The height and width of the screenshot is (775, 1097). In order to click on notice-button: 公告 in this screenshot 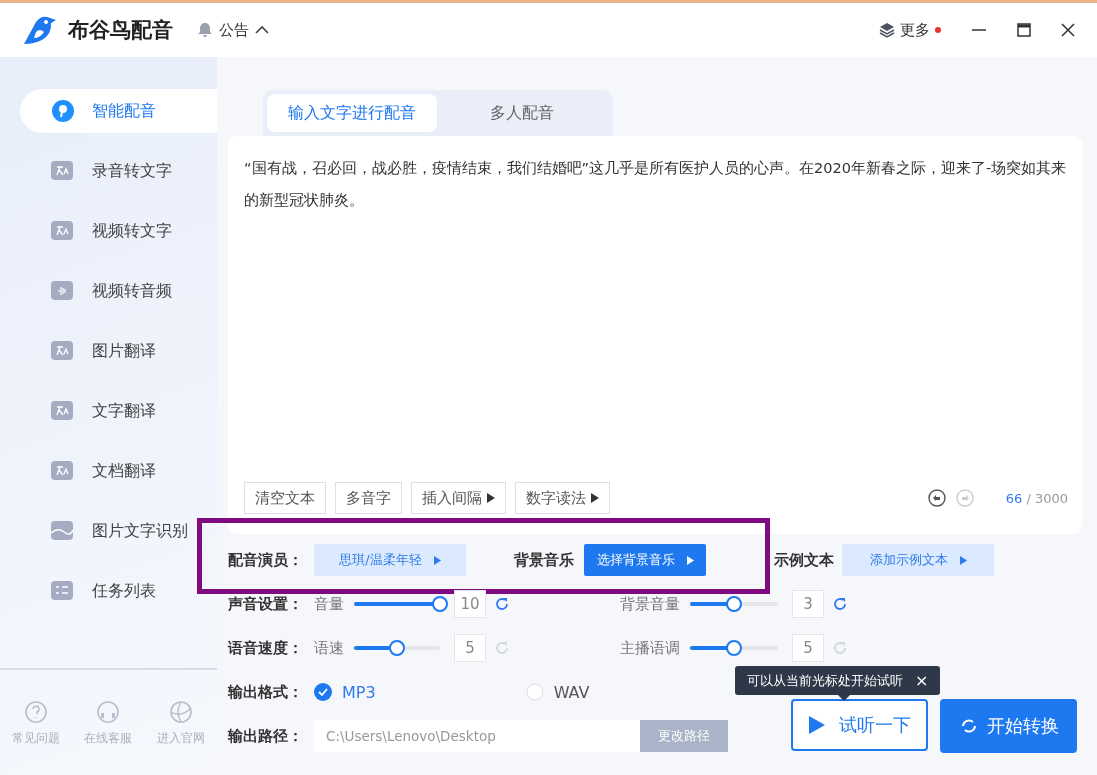, I will do `click(233, 30)`.